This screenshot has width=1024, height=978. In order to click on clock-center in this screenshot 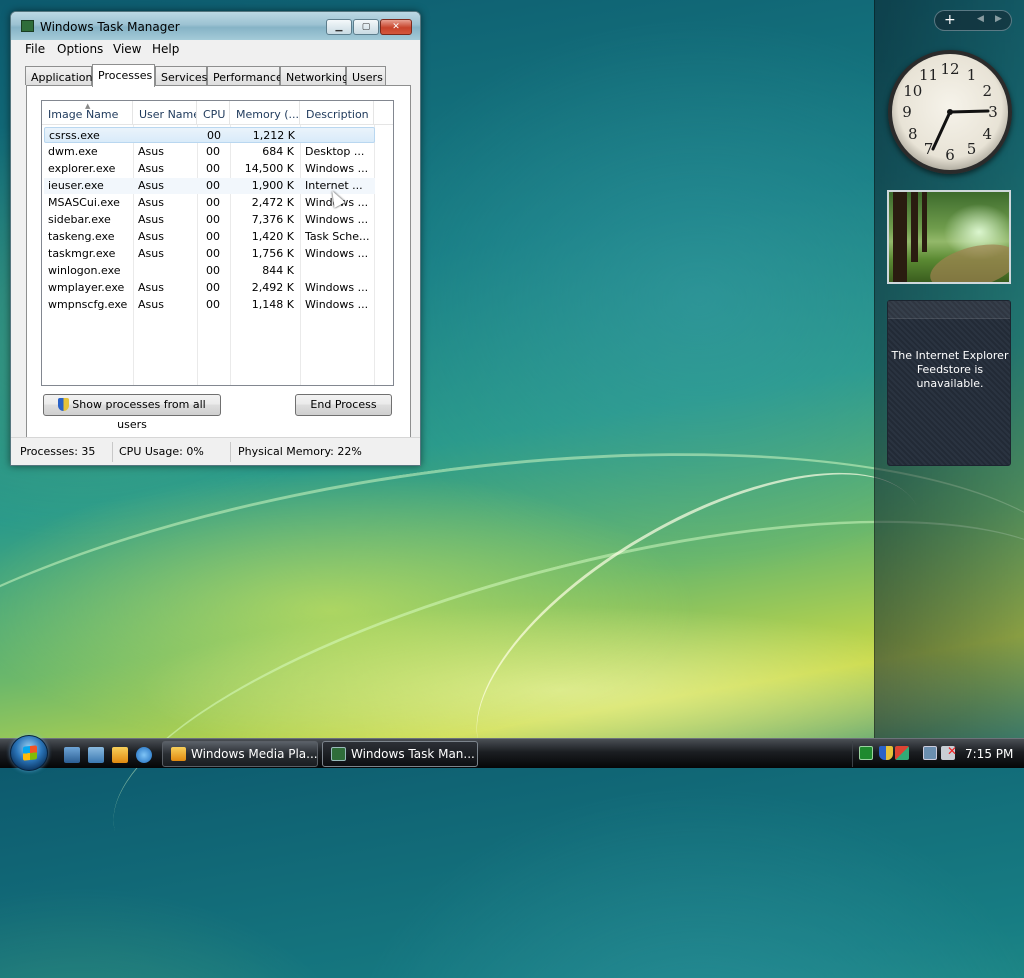, I will do `click(950, 112)`.